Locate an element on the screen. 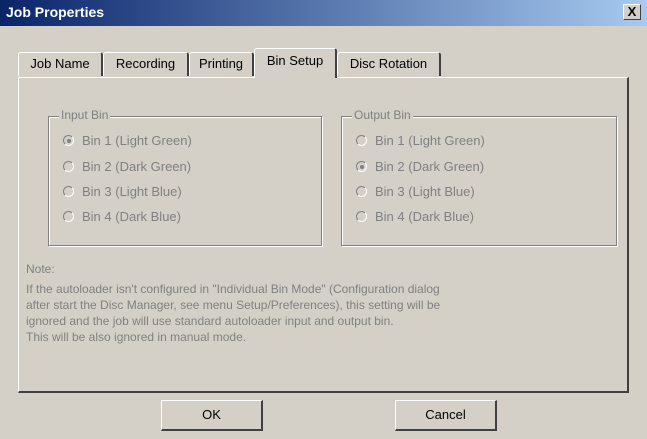 Image resolution: width=647 pixels, height=439 pixels. input-bin-legend: Input Bin is located at coordinates (85, 115).